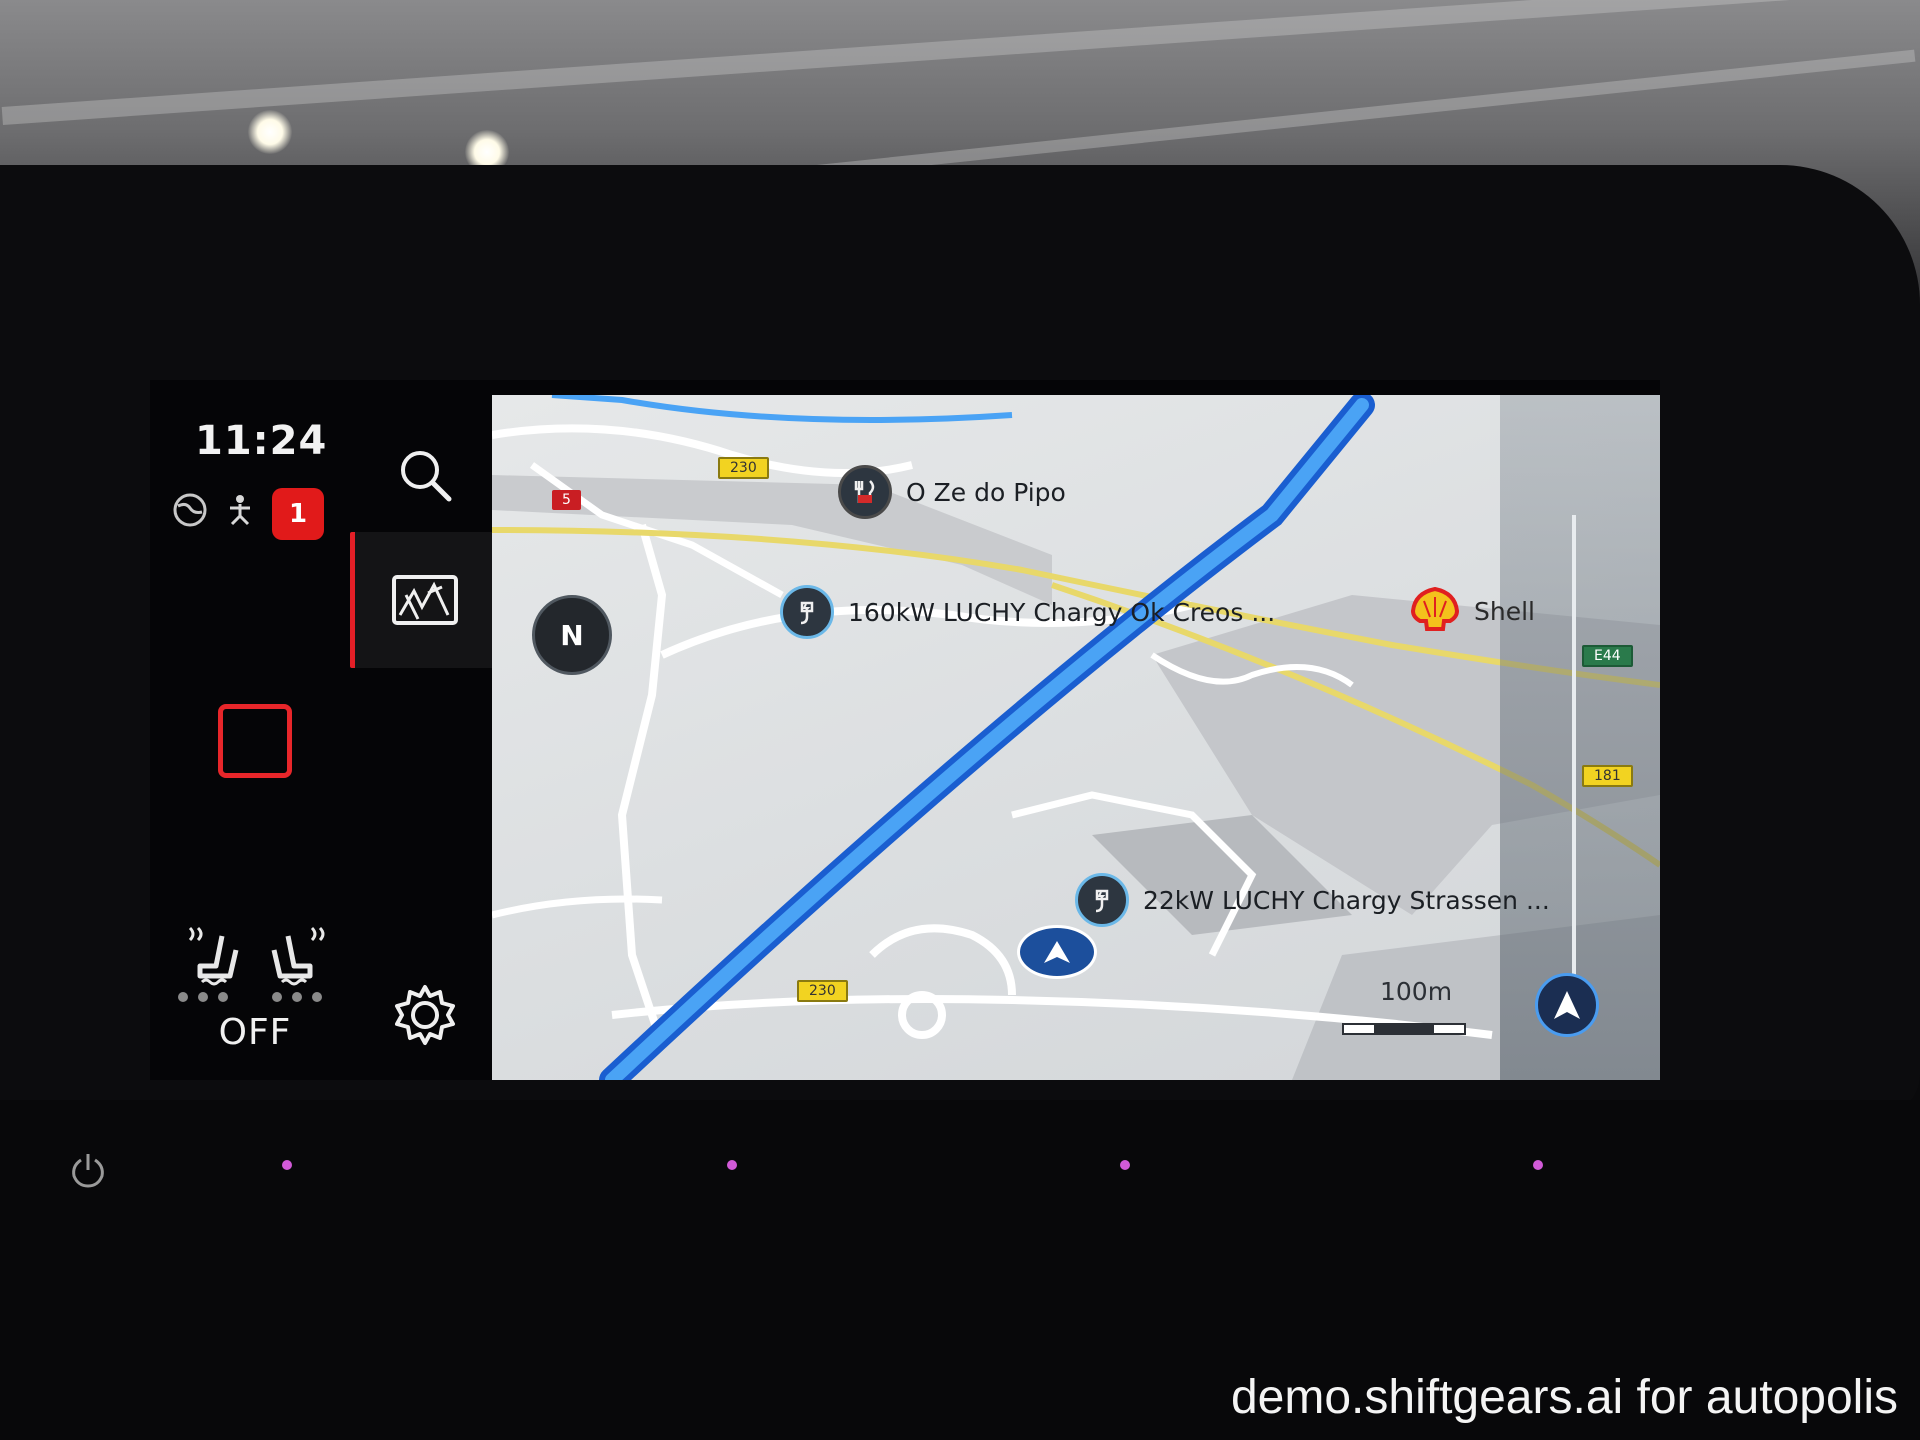 The image size is (1920, 1440). Describe the element at coordinates (1564, 1397) in the screenshot. I see `watermark: demo.shiftgears.ai for autopolis` at that location.